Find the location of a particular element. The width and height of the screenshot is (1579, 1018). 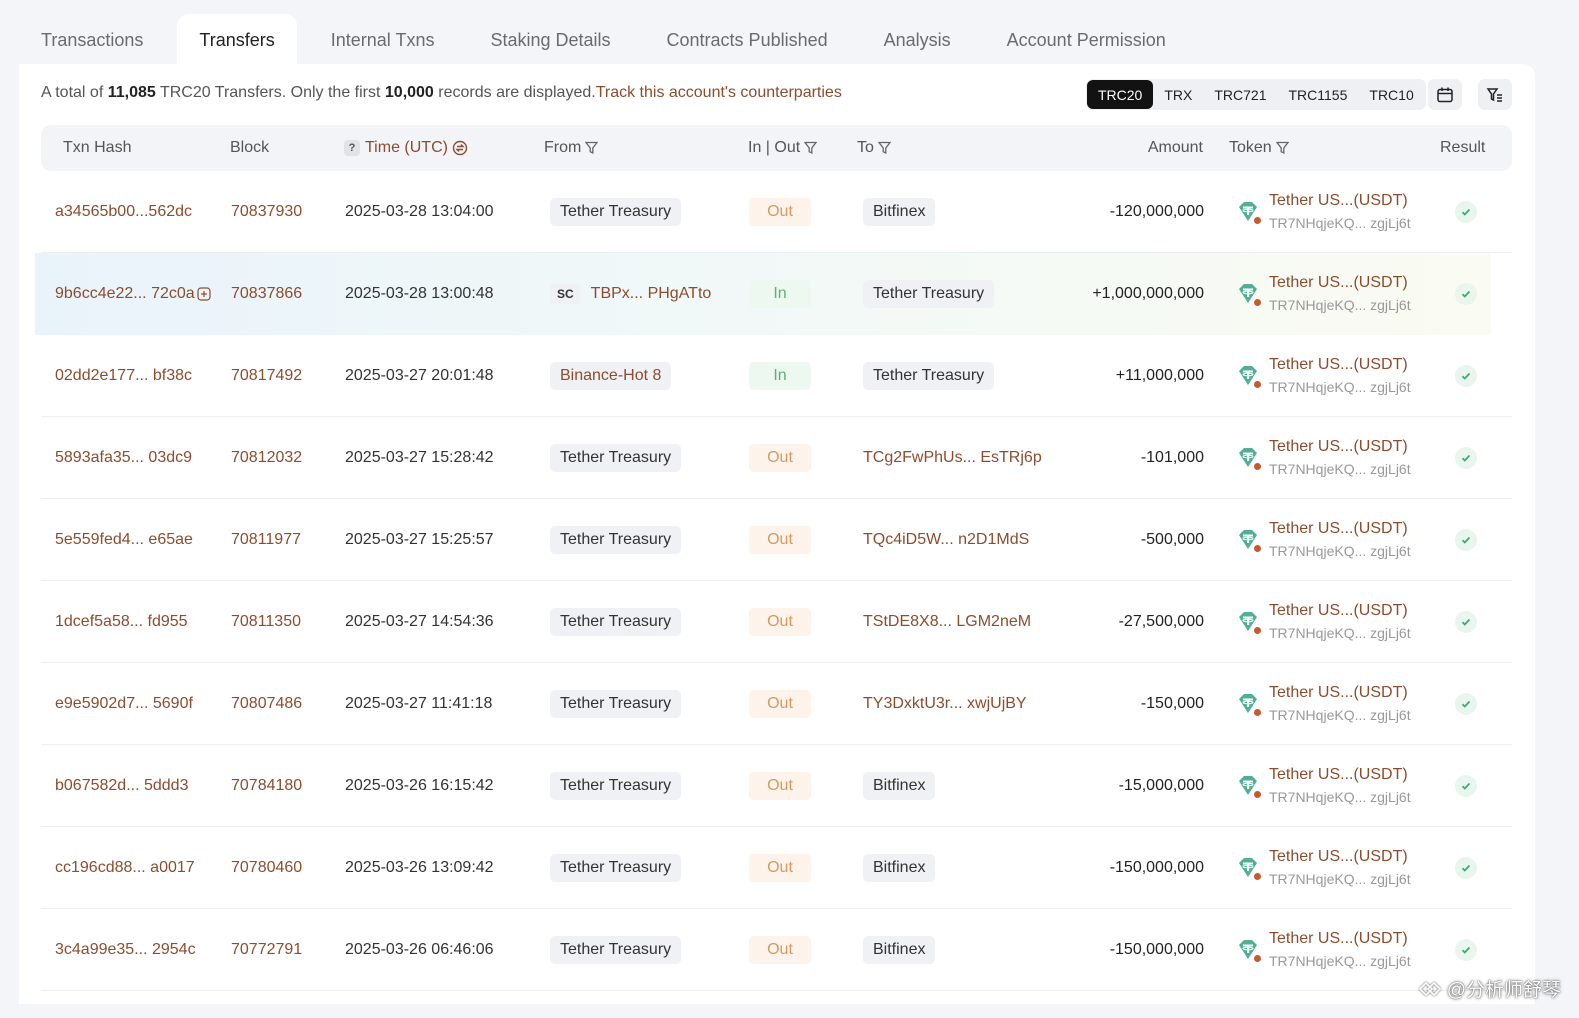

txn-hash-link: 02dd2e177... bf38c is located at coordinates (123, 376).